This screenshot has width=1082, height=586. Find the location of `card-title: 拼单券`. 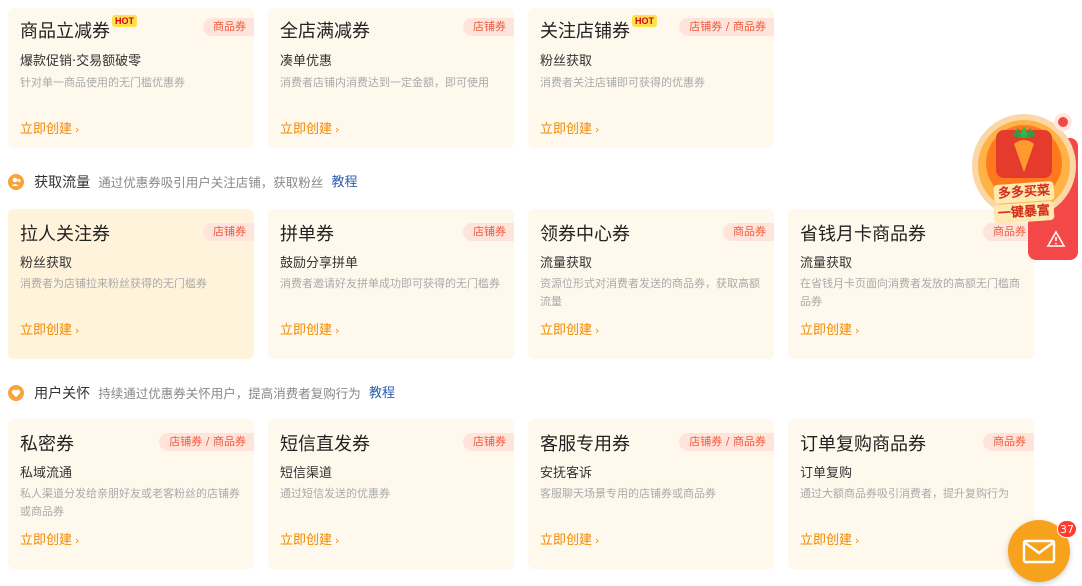

card-title: 拼单券 is located at coordinates (307, 234).